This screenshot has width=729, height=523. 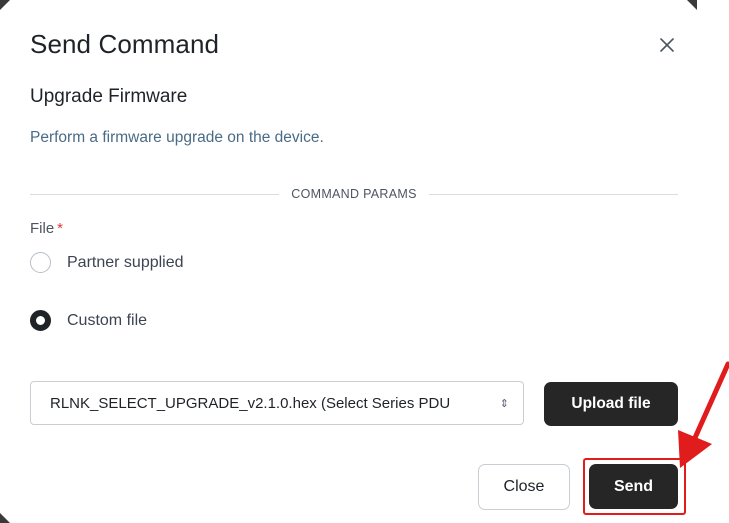 I want to click on dialog-title: Send Command, so click(x=125, y=44).